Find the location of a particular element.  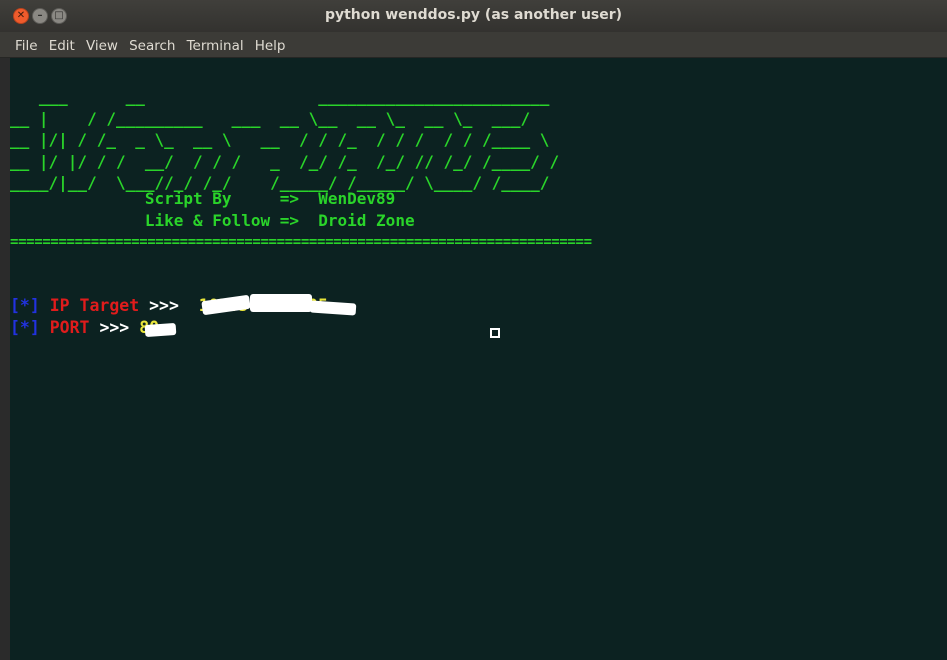

ip-target-label: IP Target is located at coordinates (94, 305).